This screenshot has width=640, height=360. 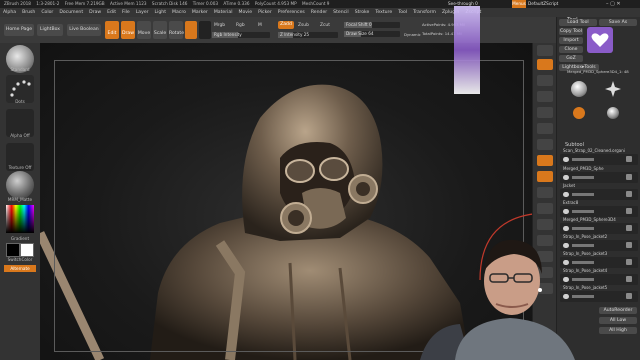 What do you see at coordinates (599, 208) in the screenshot?
I see `subtool-row: Extrac8` at bounding box center [599, 208].